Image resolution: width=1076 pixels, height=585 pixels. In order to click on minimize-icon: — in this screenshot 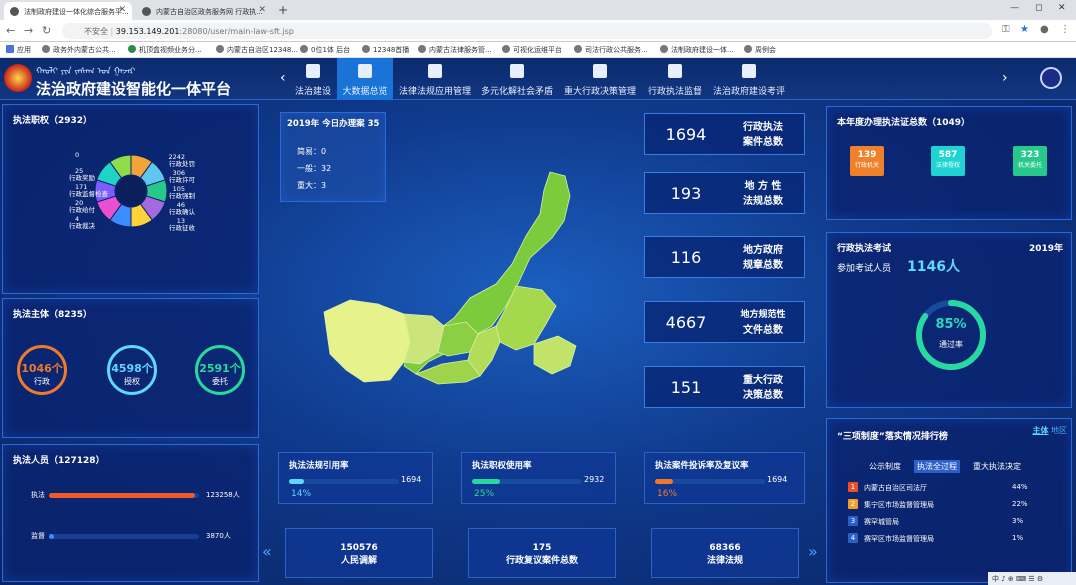, I will do `click(1014, 8)`.